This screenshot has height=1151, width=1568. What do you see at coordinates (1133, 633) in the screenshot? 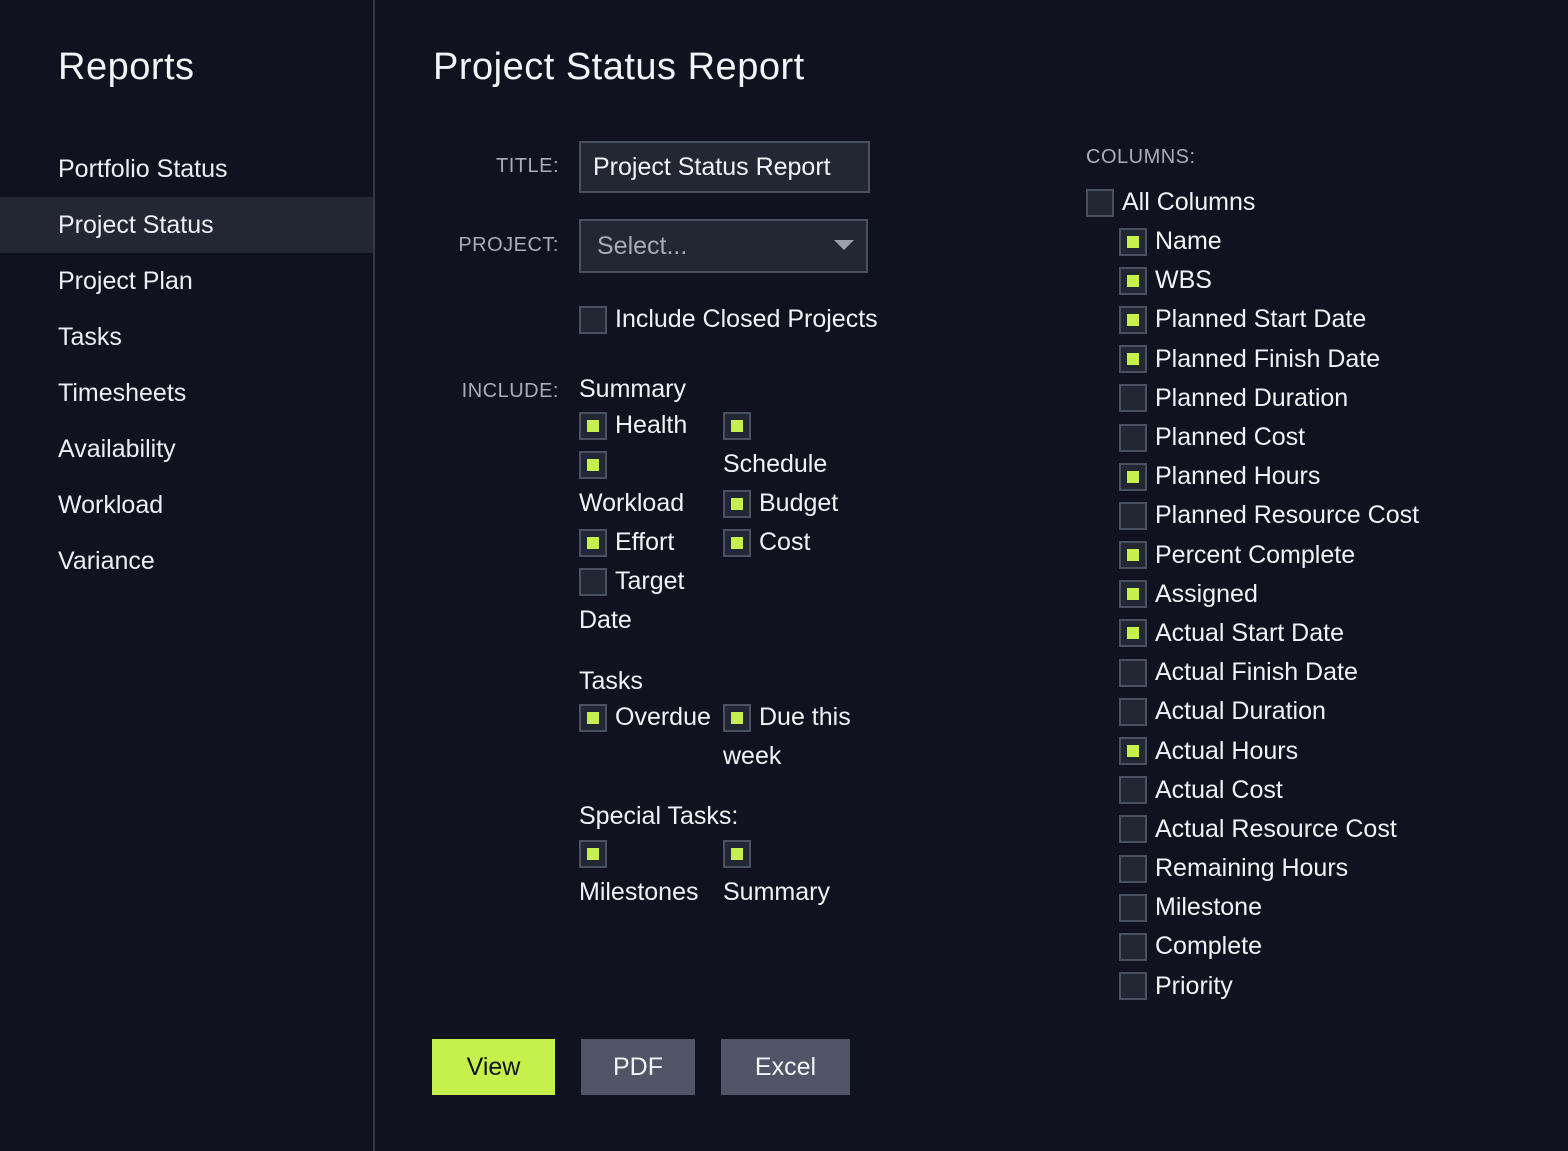
I see `column-checkbox-actual-start-date` at bounding box center [1133, 633].